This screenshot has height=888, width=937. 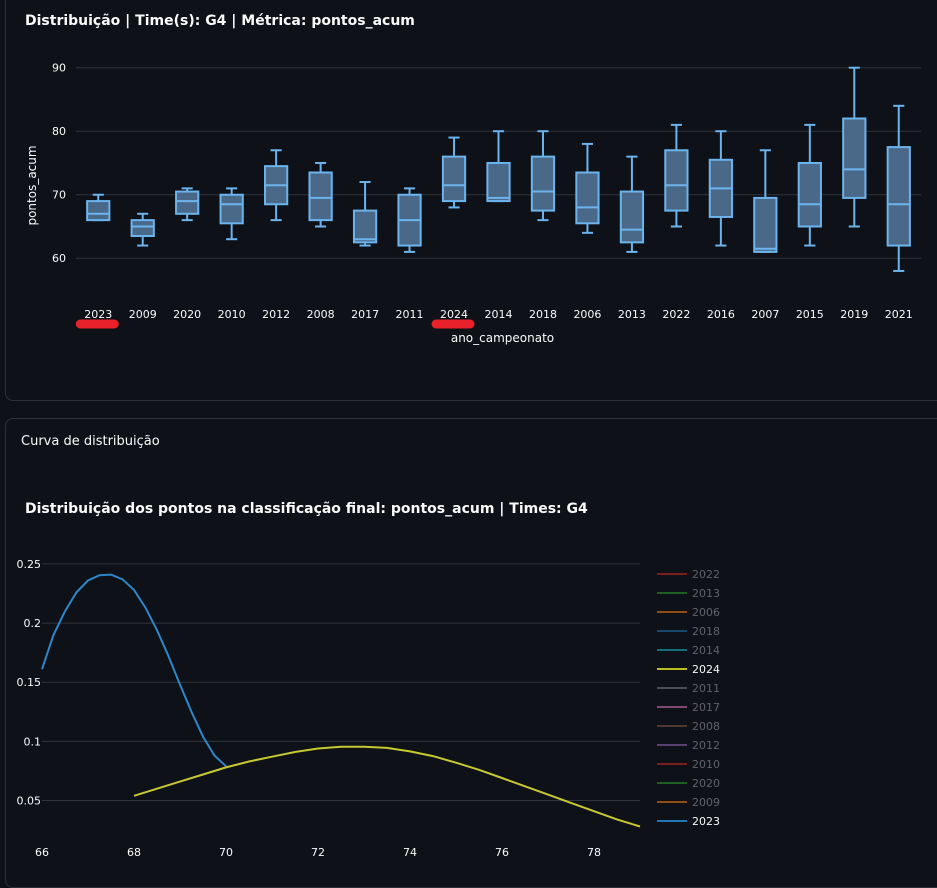 What do you see at coordinates (226, 852) in the screenshot?
I see `x-tick-label: 70` at bounding box center [226, 852].